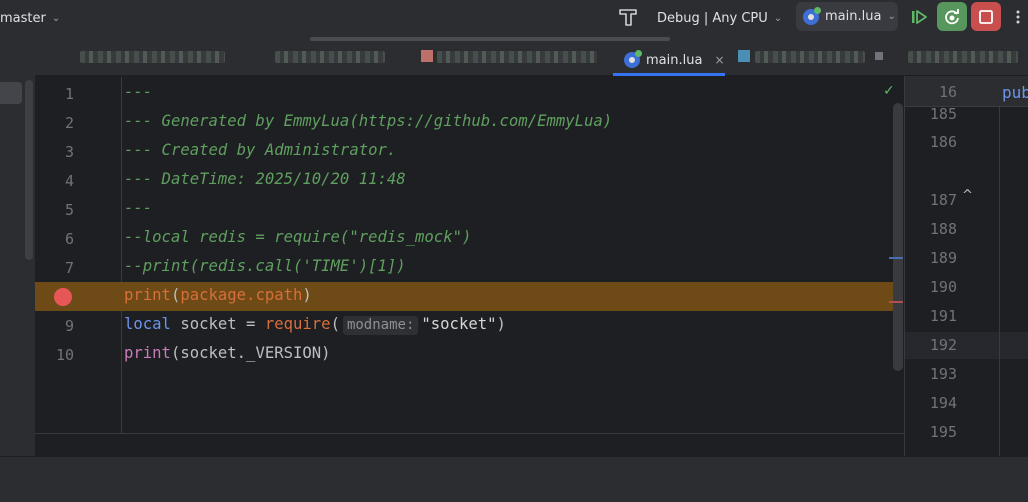 Image resolution: width=1028 pixels, height=502 pixels. I want to click on rerun-debug-icon, so click(952, 16).